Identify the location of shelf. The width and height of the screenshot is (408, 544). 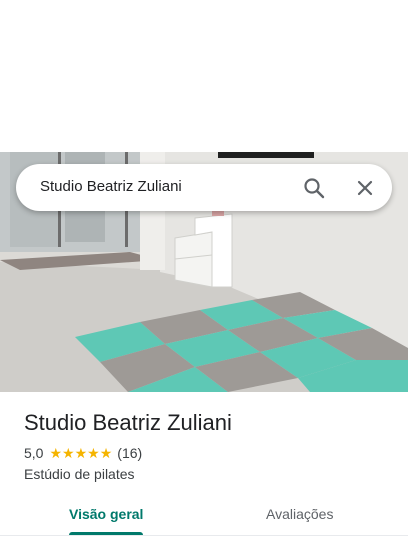
(193, 259).